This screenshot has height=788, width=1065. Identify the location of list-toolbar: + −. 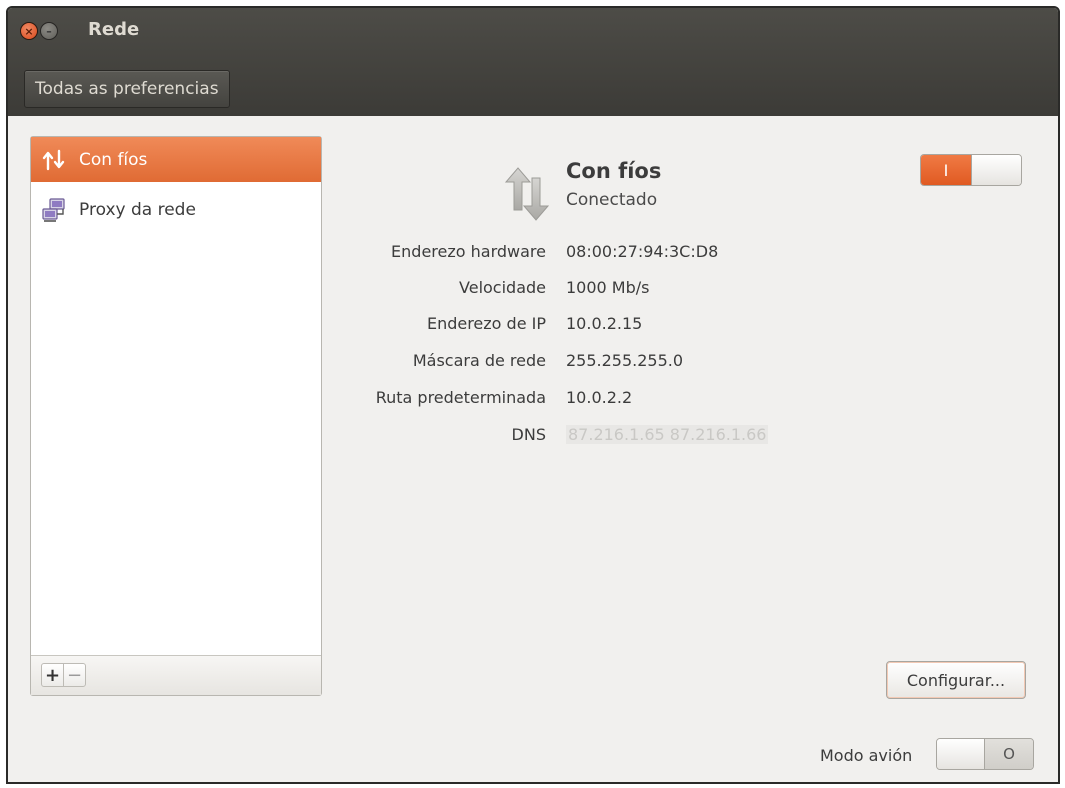
(176, 675).